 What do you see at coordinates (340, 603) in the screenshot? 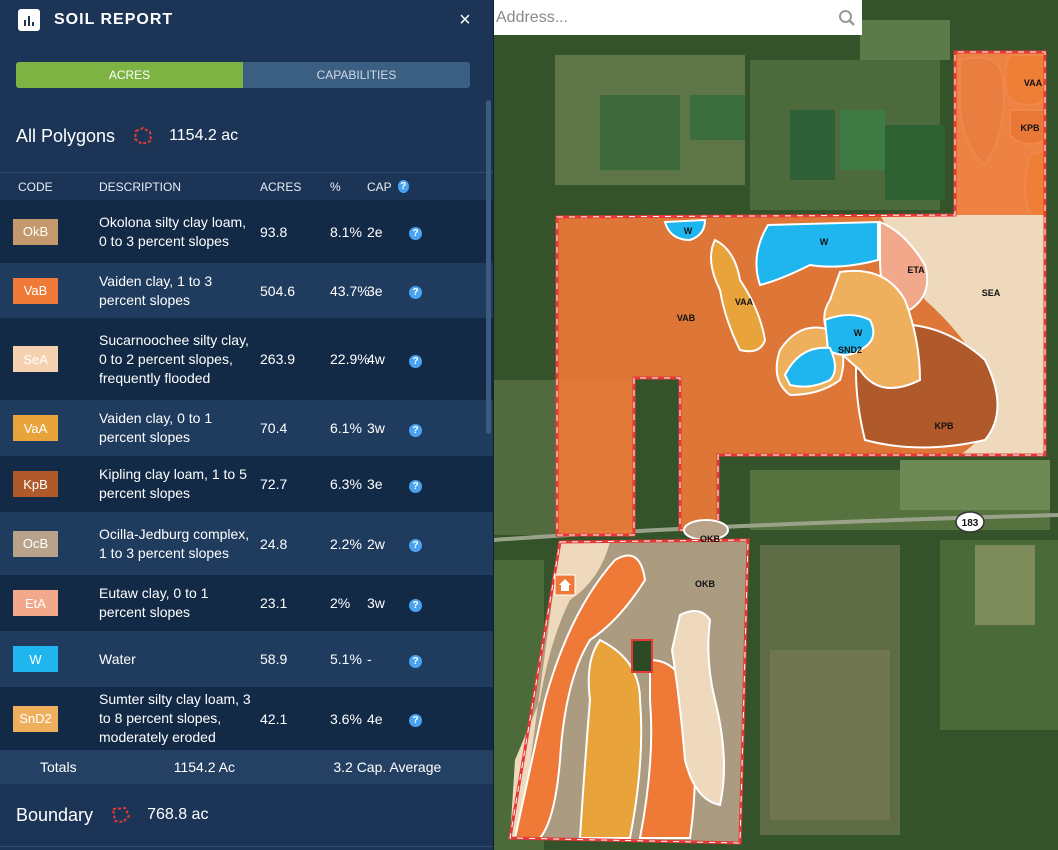
I see `soil-percent: 2%` at bounding box center [340, 603].